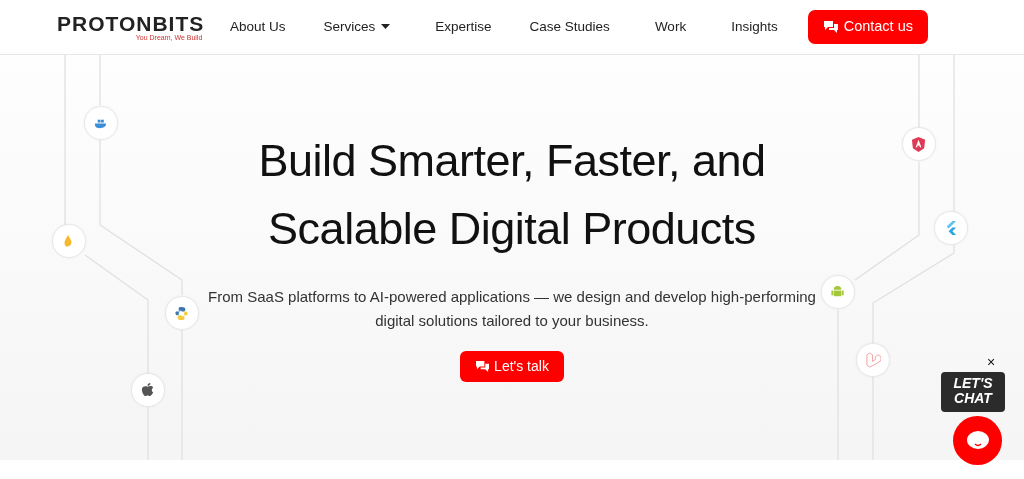 The image size is (1024, 479). Describe the element at coordinates (148, 390) in the screenshot. I see `apple-icon` at that location.